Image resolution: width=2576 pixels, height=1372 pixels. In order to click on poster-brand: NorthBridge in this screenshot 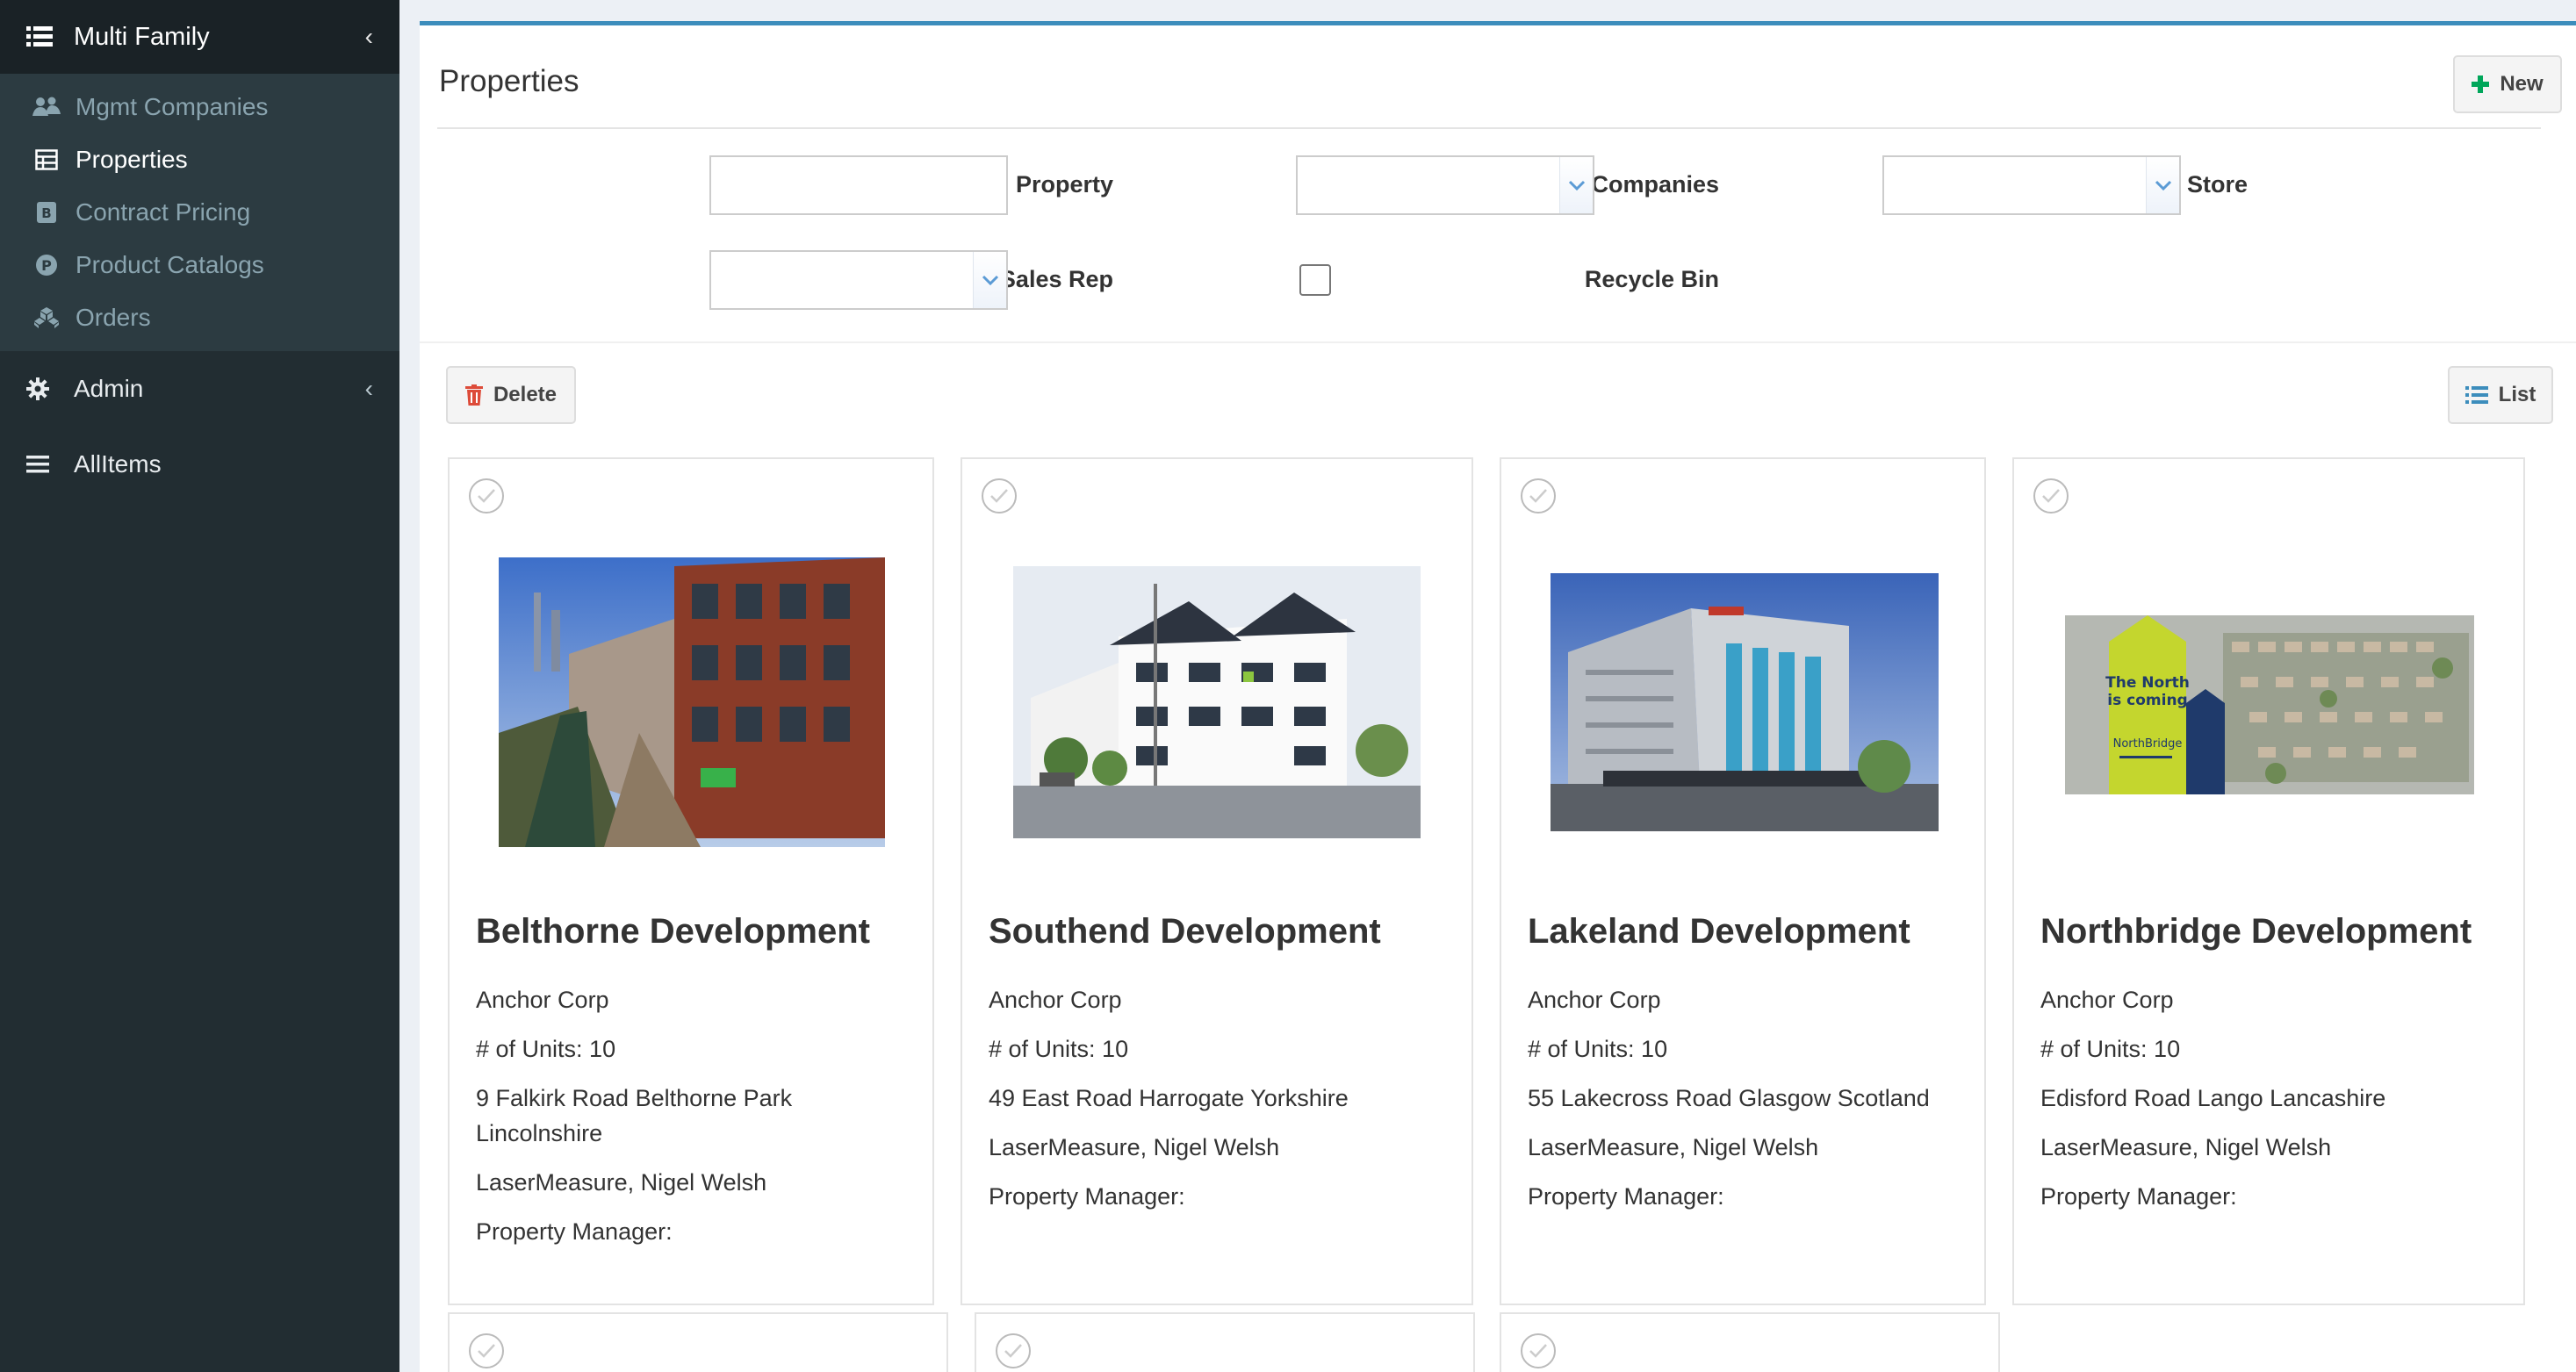, I will do `click(2148, 744)`.